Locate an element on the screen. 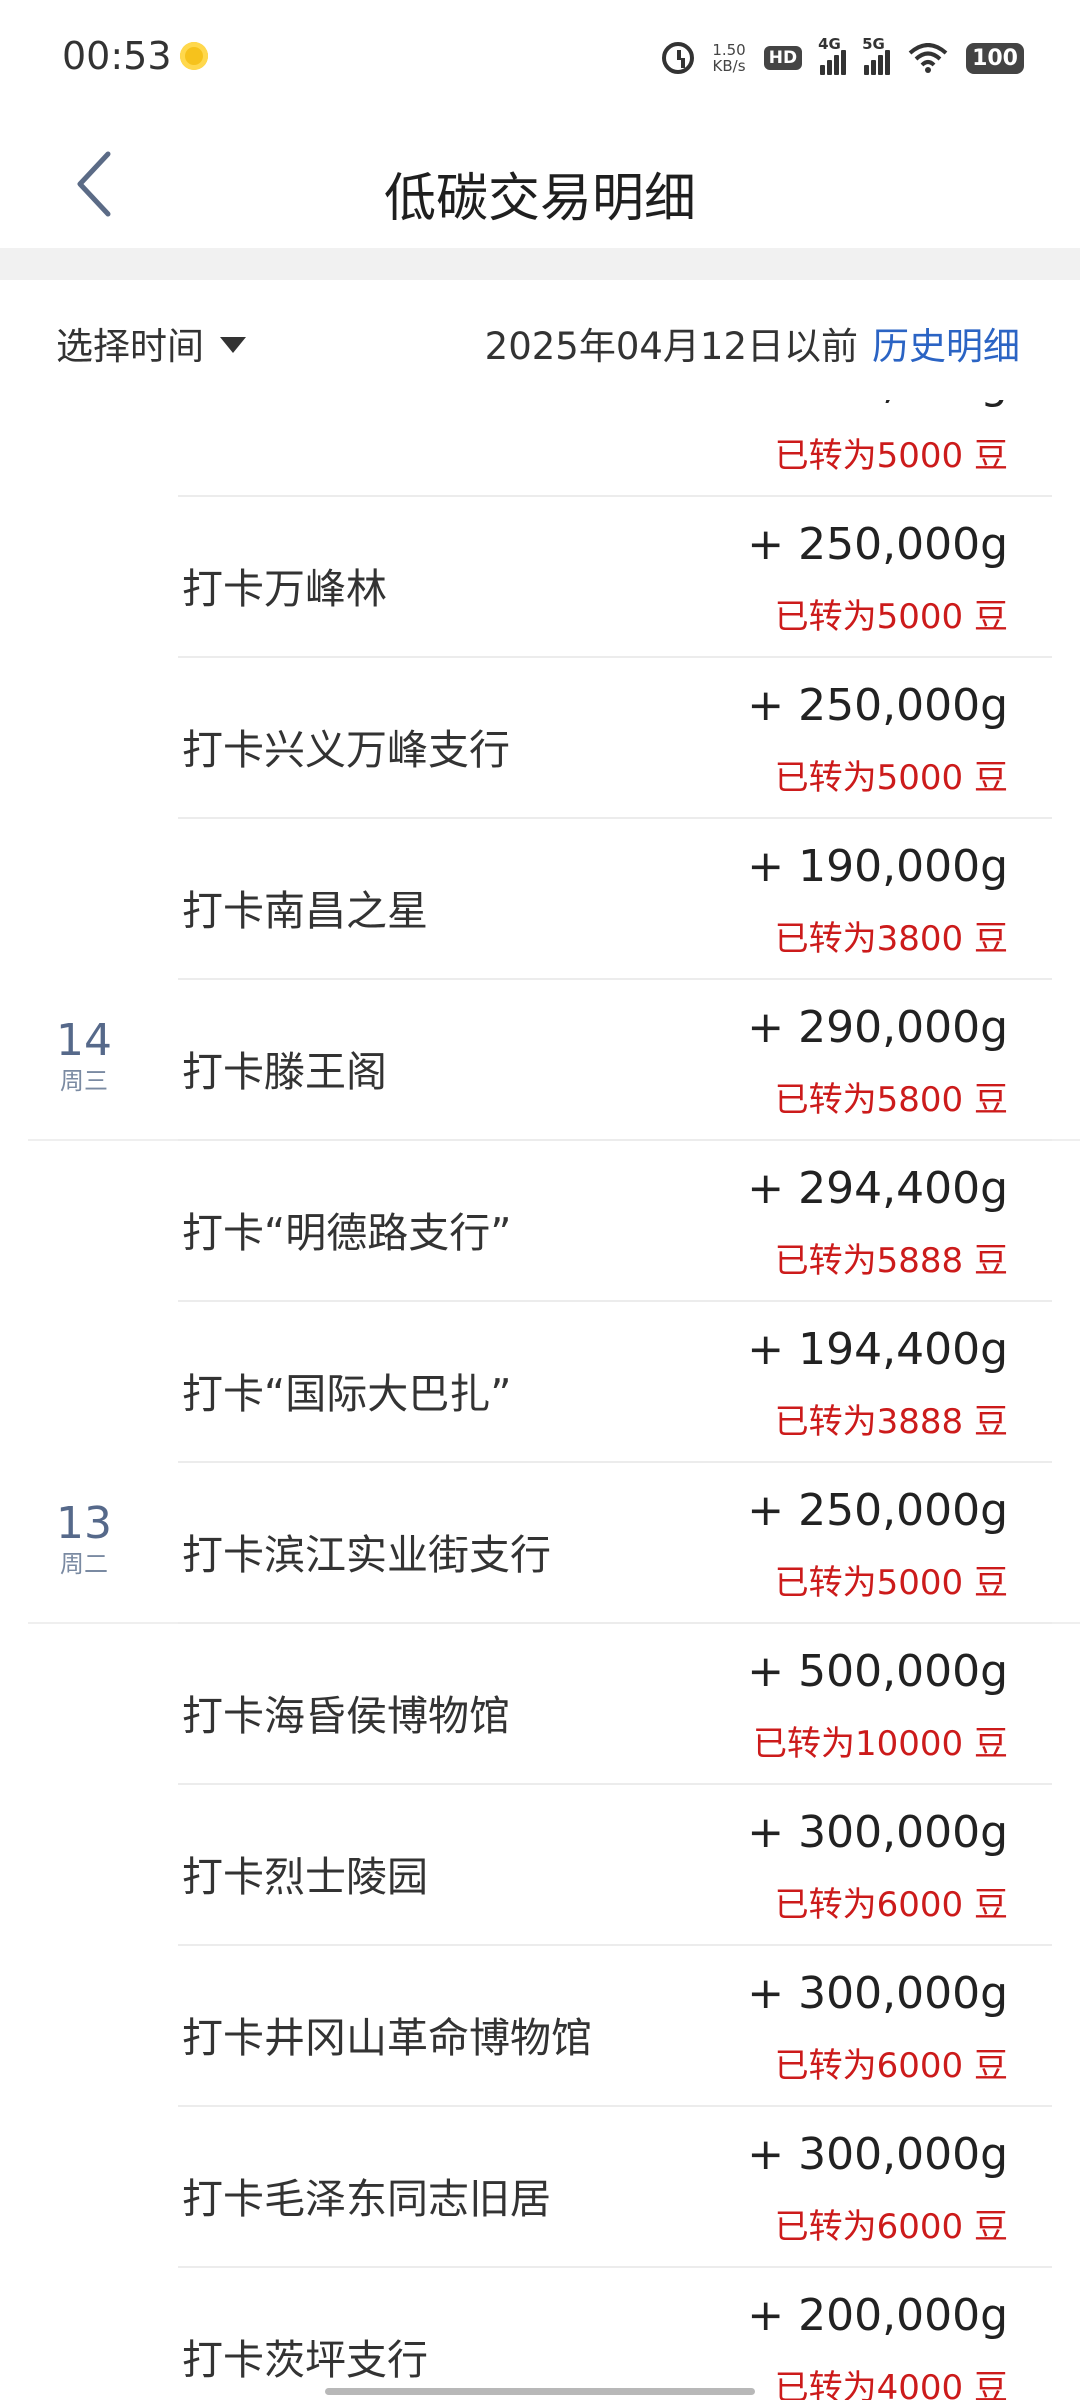  wifi-icon is located at coordinates (928, 58).